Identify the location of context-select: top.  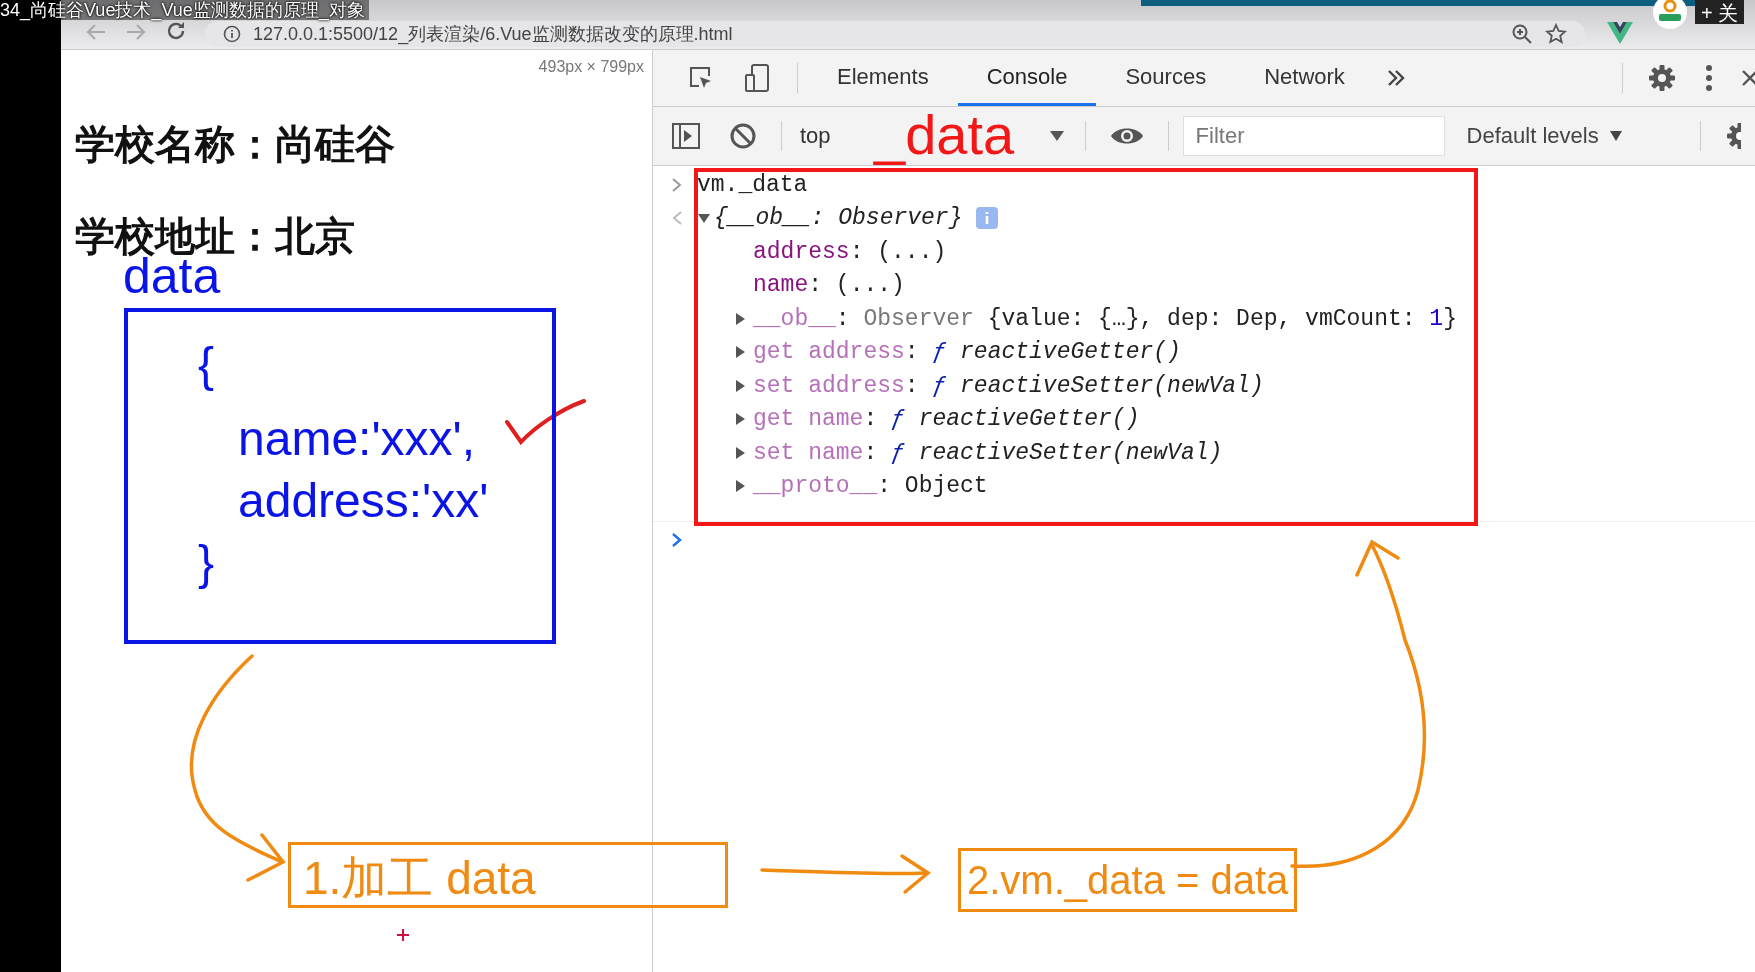
(815, 136).